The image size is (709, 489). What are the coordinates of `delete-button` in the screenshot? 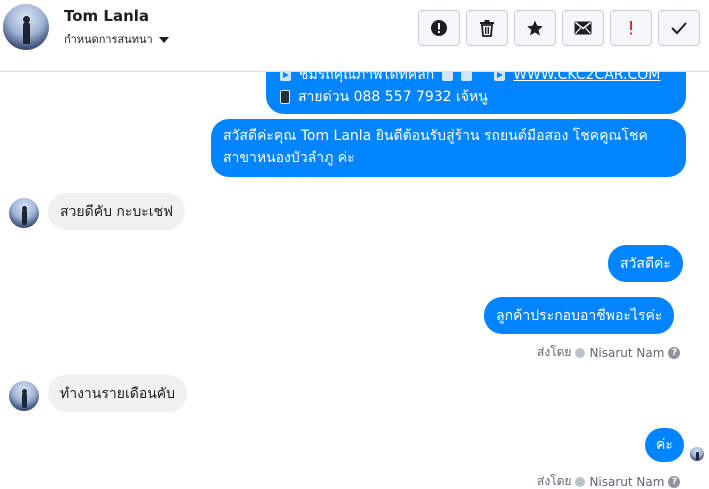 It's located at (487, 28).